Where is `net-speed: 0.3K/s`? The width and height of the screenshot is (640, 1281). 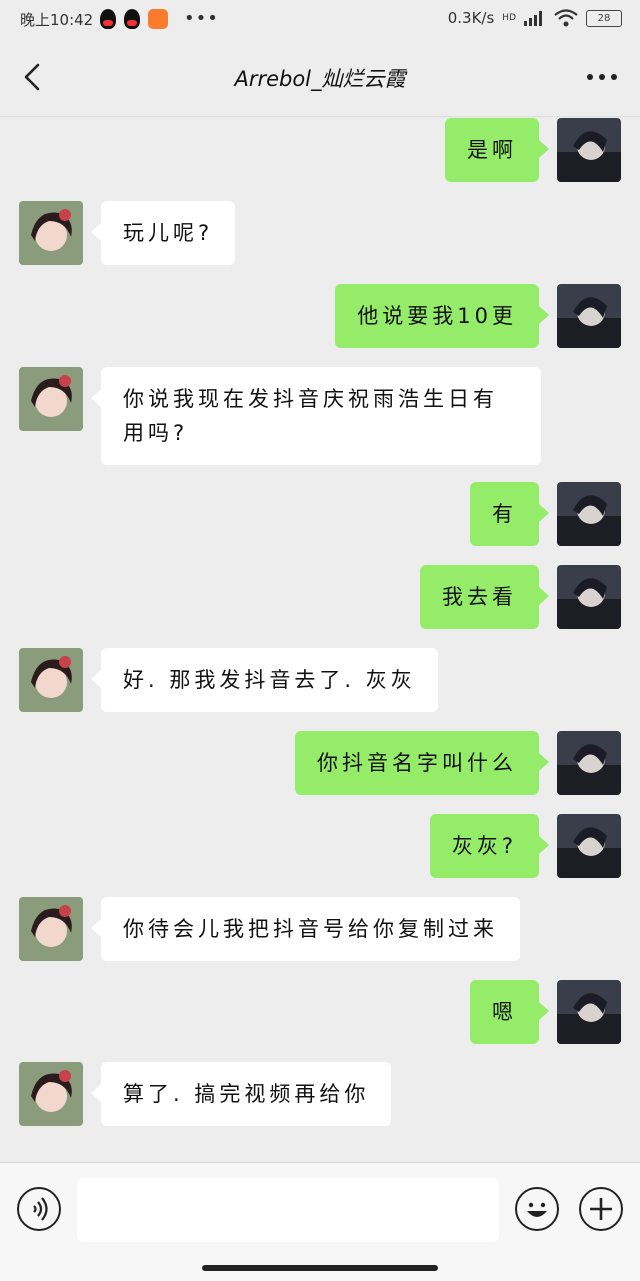
net-speed: 0.3K/s is located at coordinates (471, 18).